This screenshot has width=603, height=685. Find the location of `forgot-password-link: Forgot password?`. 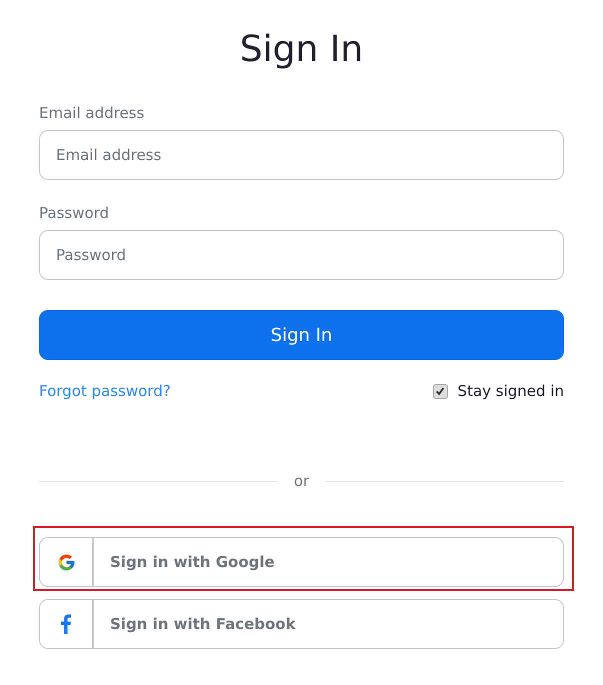

forgot-password-link: Forgot password? is located at coordinates (105, 391).